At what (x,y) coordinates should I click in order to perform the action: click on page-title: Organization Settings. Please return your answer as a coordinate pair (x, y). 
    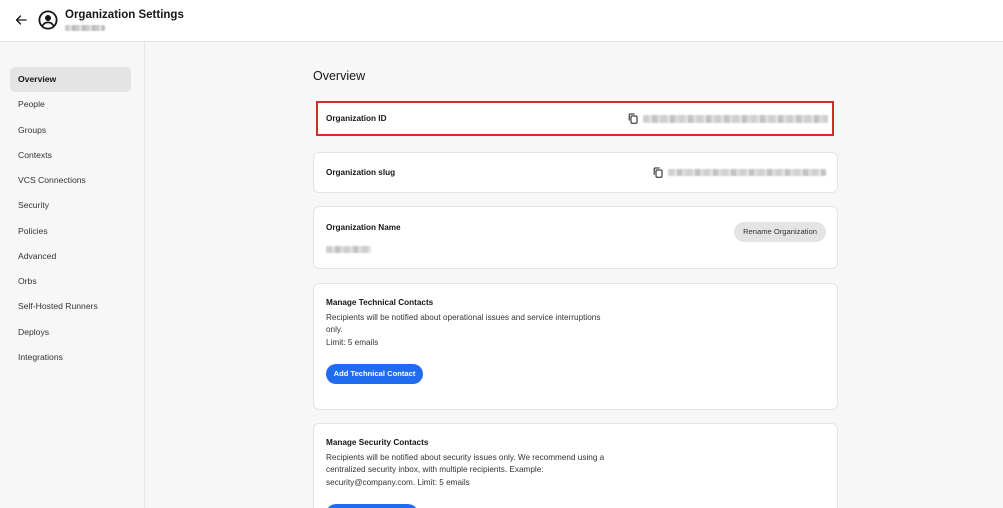
    Looking at the image, I should click on (124, 15).